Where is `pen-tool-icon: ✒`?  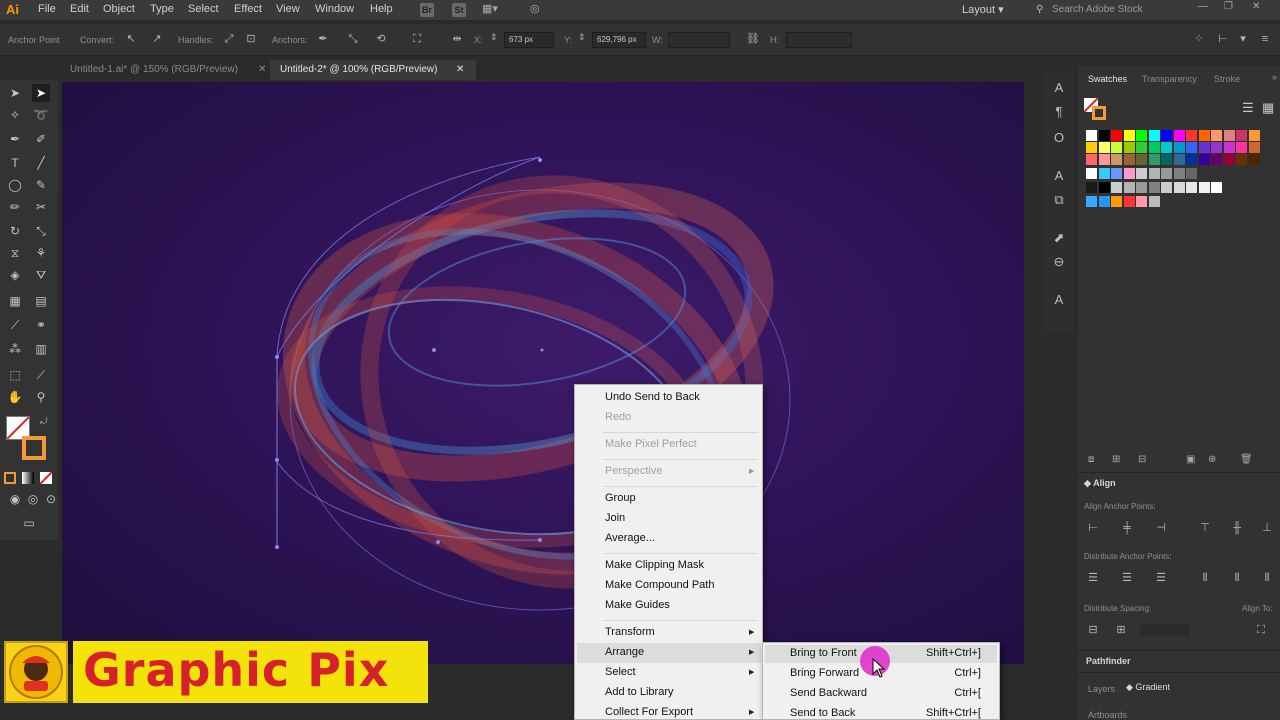
pen-tool-icon: ✒ is located at coordinates (15, 139).